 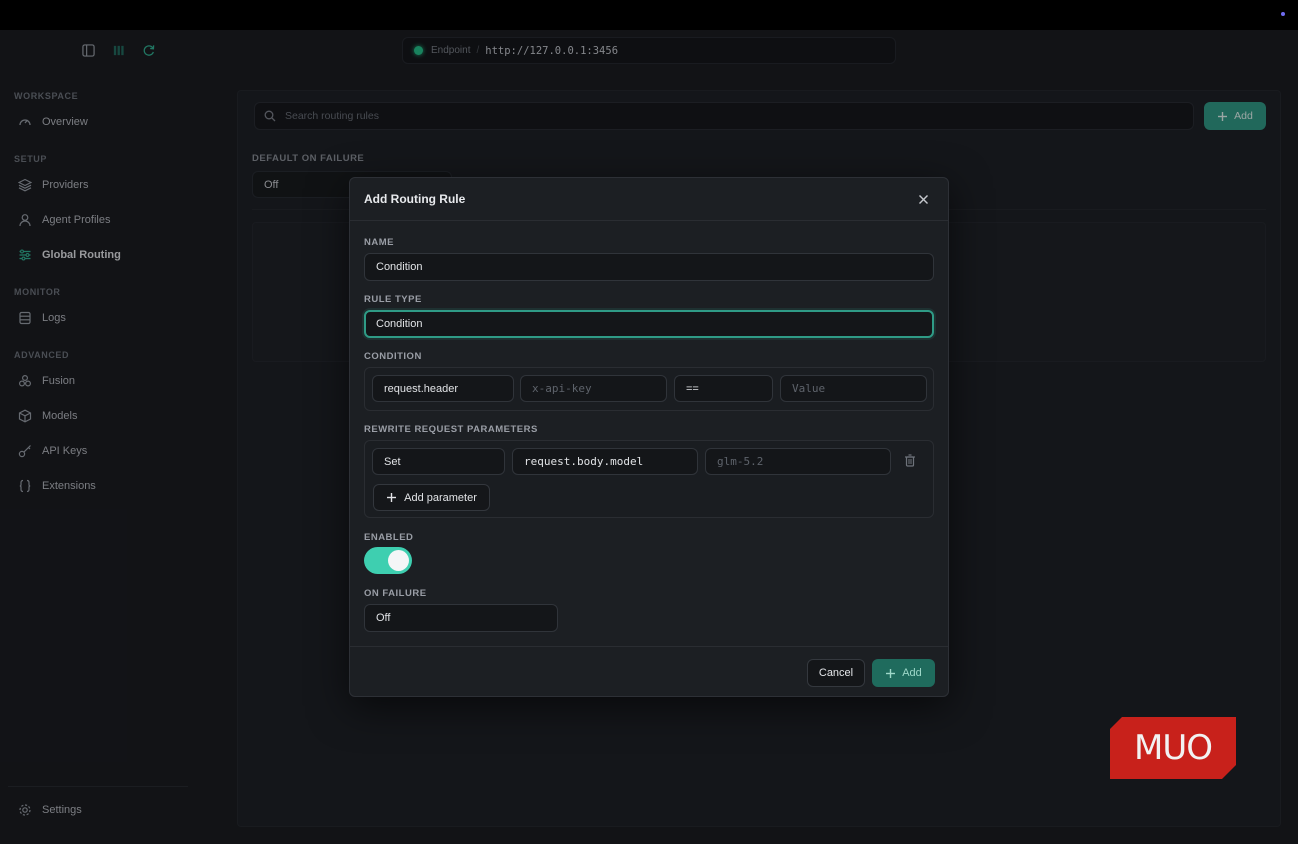 What do you see at coordinates (379, 242) in the screenshot?
I see `name-label: NAME` at bounding box center [379, 242].